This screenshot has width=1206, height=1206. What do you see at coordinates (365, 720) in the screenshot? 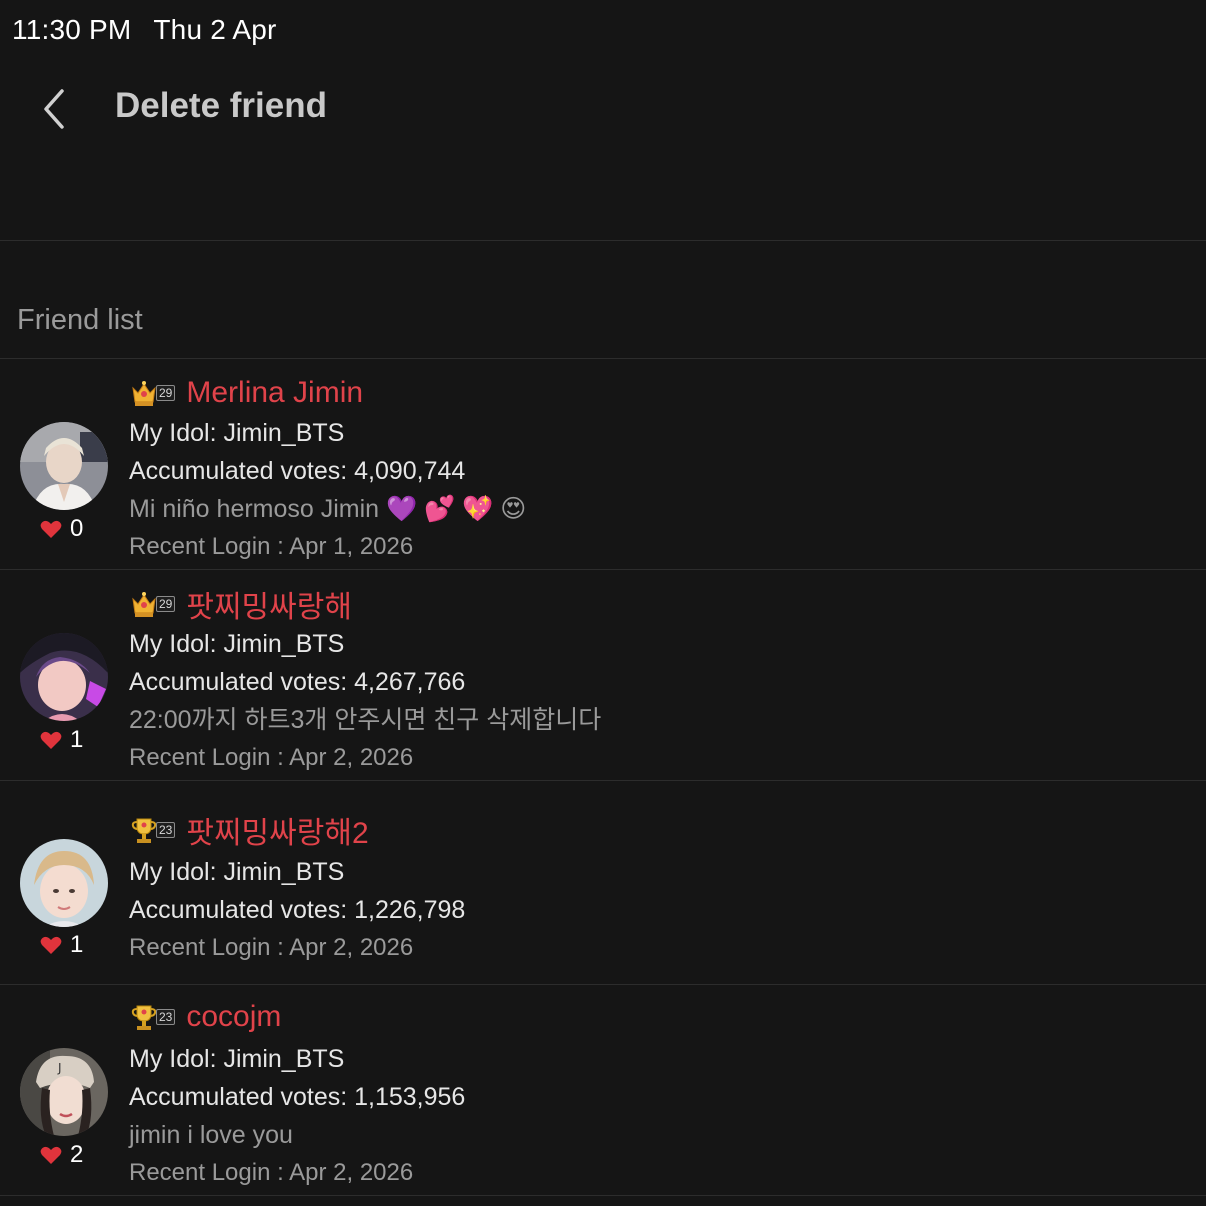
I see `status-message: 22:00까지 하트3개 안주시면 친구 삭제합니다` at bounding box center [365, 720].